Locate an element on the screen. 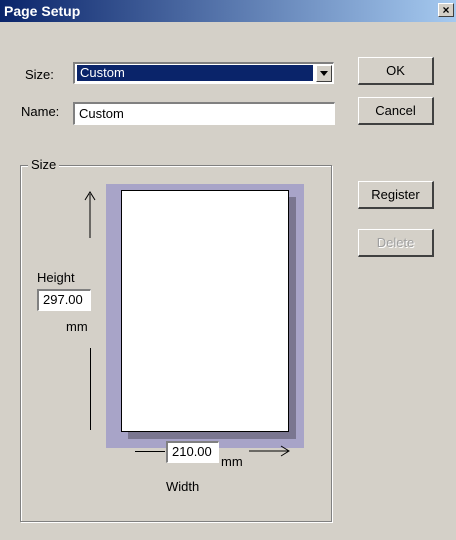  height-arrow-up-icon is located at coordinates (90, 214).